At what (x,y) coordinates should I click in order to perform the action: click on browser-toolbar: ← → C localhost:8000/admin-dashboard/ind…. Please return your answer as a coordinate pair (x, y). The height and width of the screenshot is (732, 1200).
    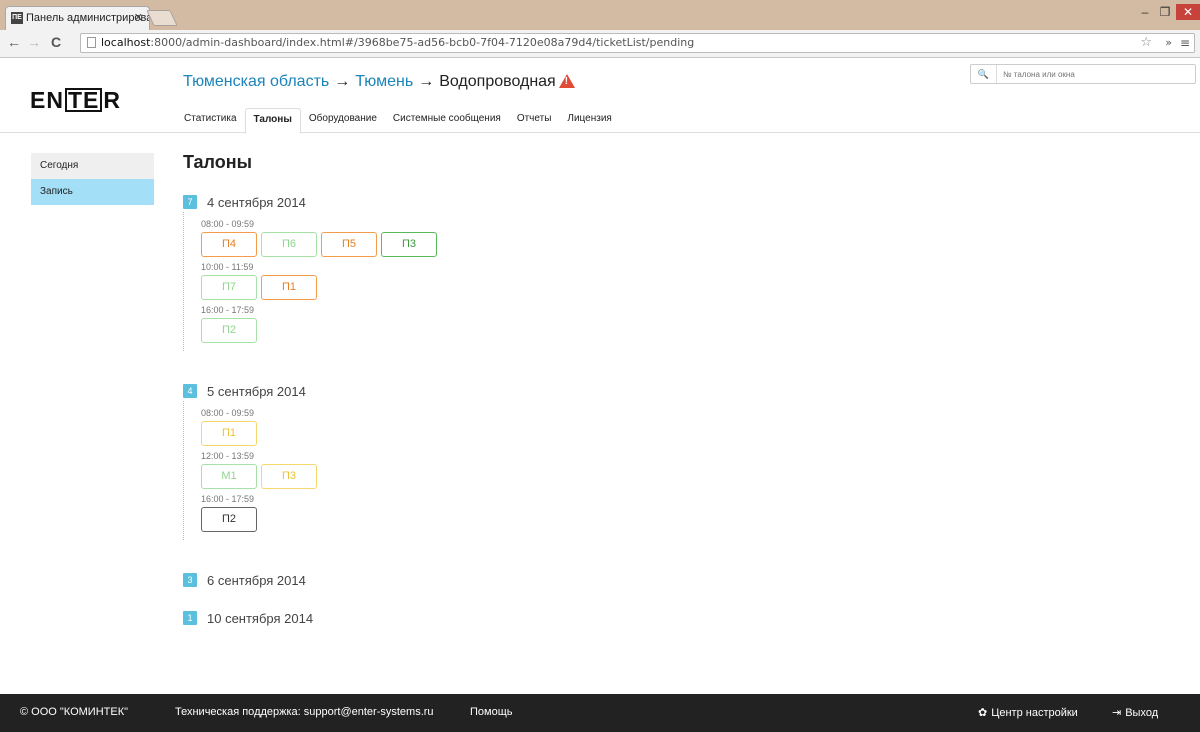
    Looking at the image, I should click on (600, 44).